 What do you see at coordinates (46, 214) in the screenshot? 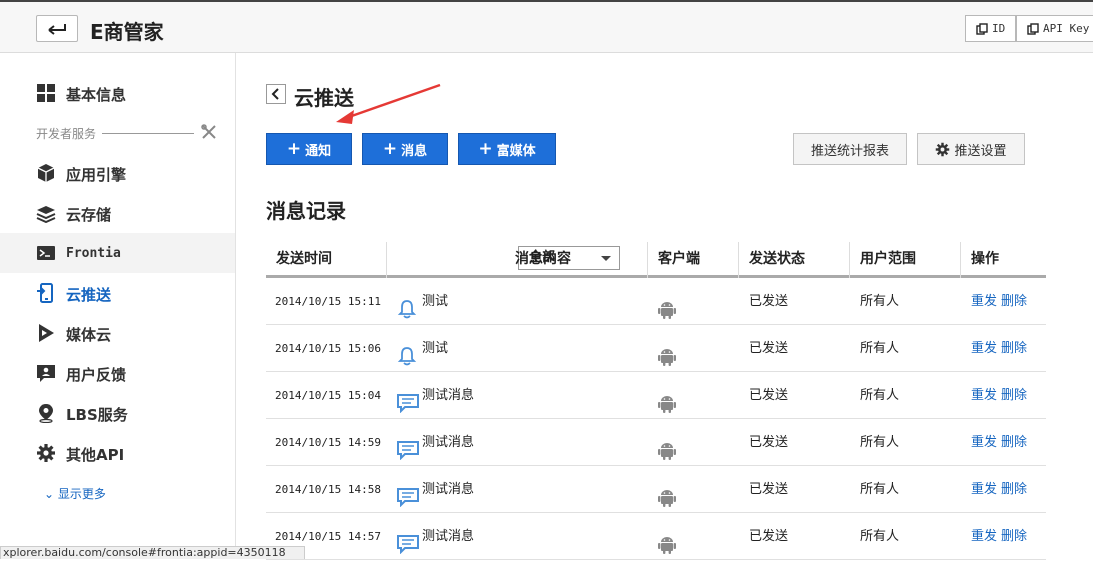
I see `layers-icon` at bounding box center [46, 214].